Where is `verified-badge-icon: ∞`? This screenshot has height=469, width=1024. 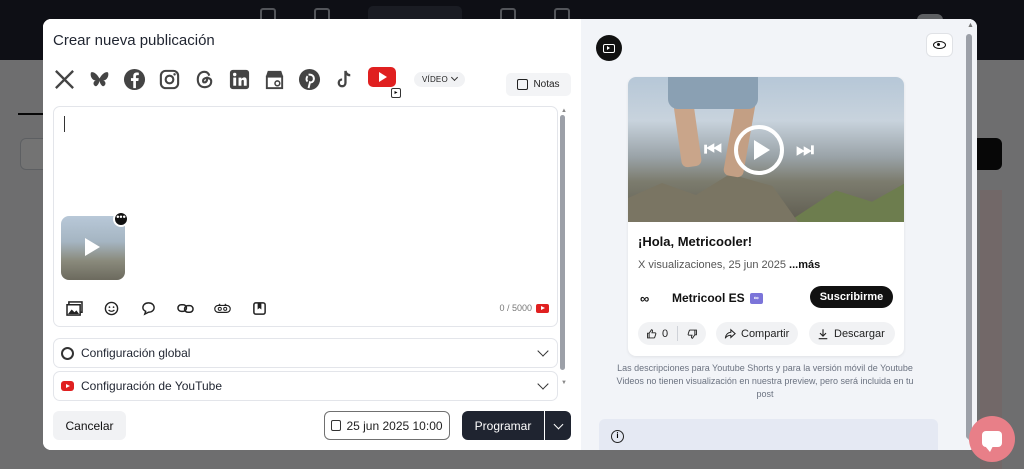
verified-badge-icon: ∞ is located at coordinates (756, 298).